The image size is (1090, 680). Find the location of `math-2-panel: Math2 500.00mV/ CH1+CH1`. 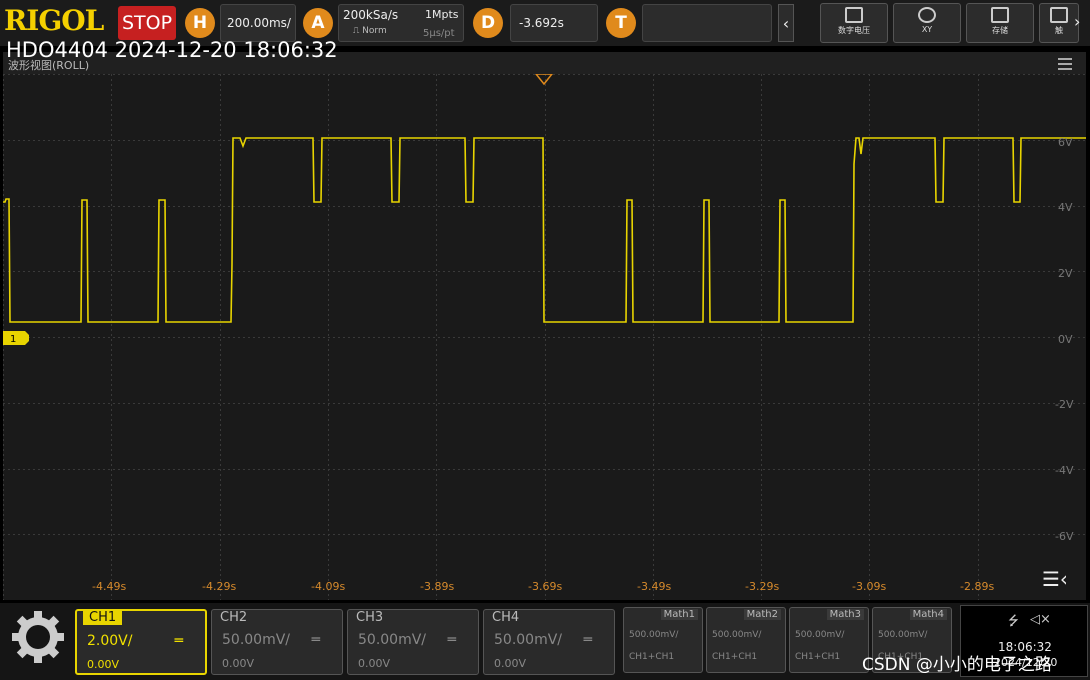

math-2-panel: Math2 500.00mV/ CH1+CH1 is located at coordinates (746, 640).